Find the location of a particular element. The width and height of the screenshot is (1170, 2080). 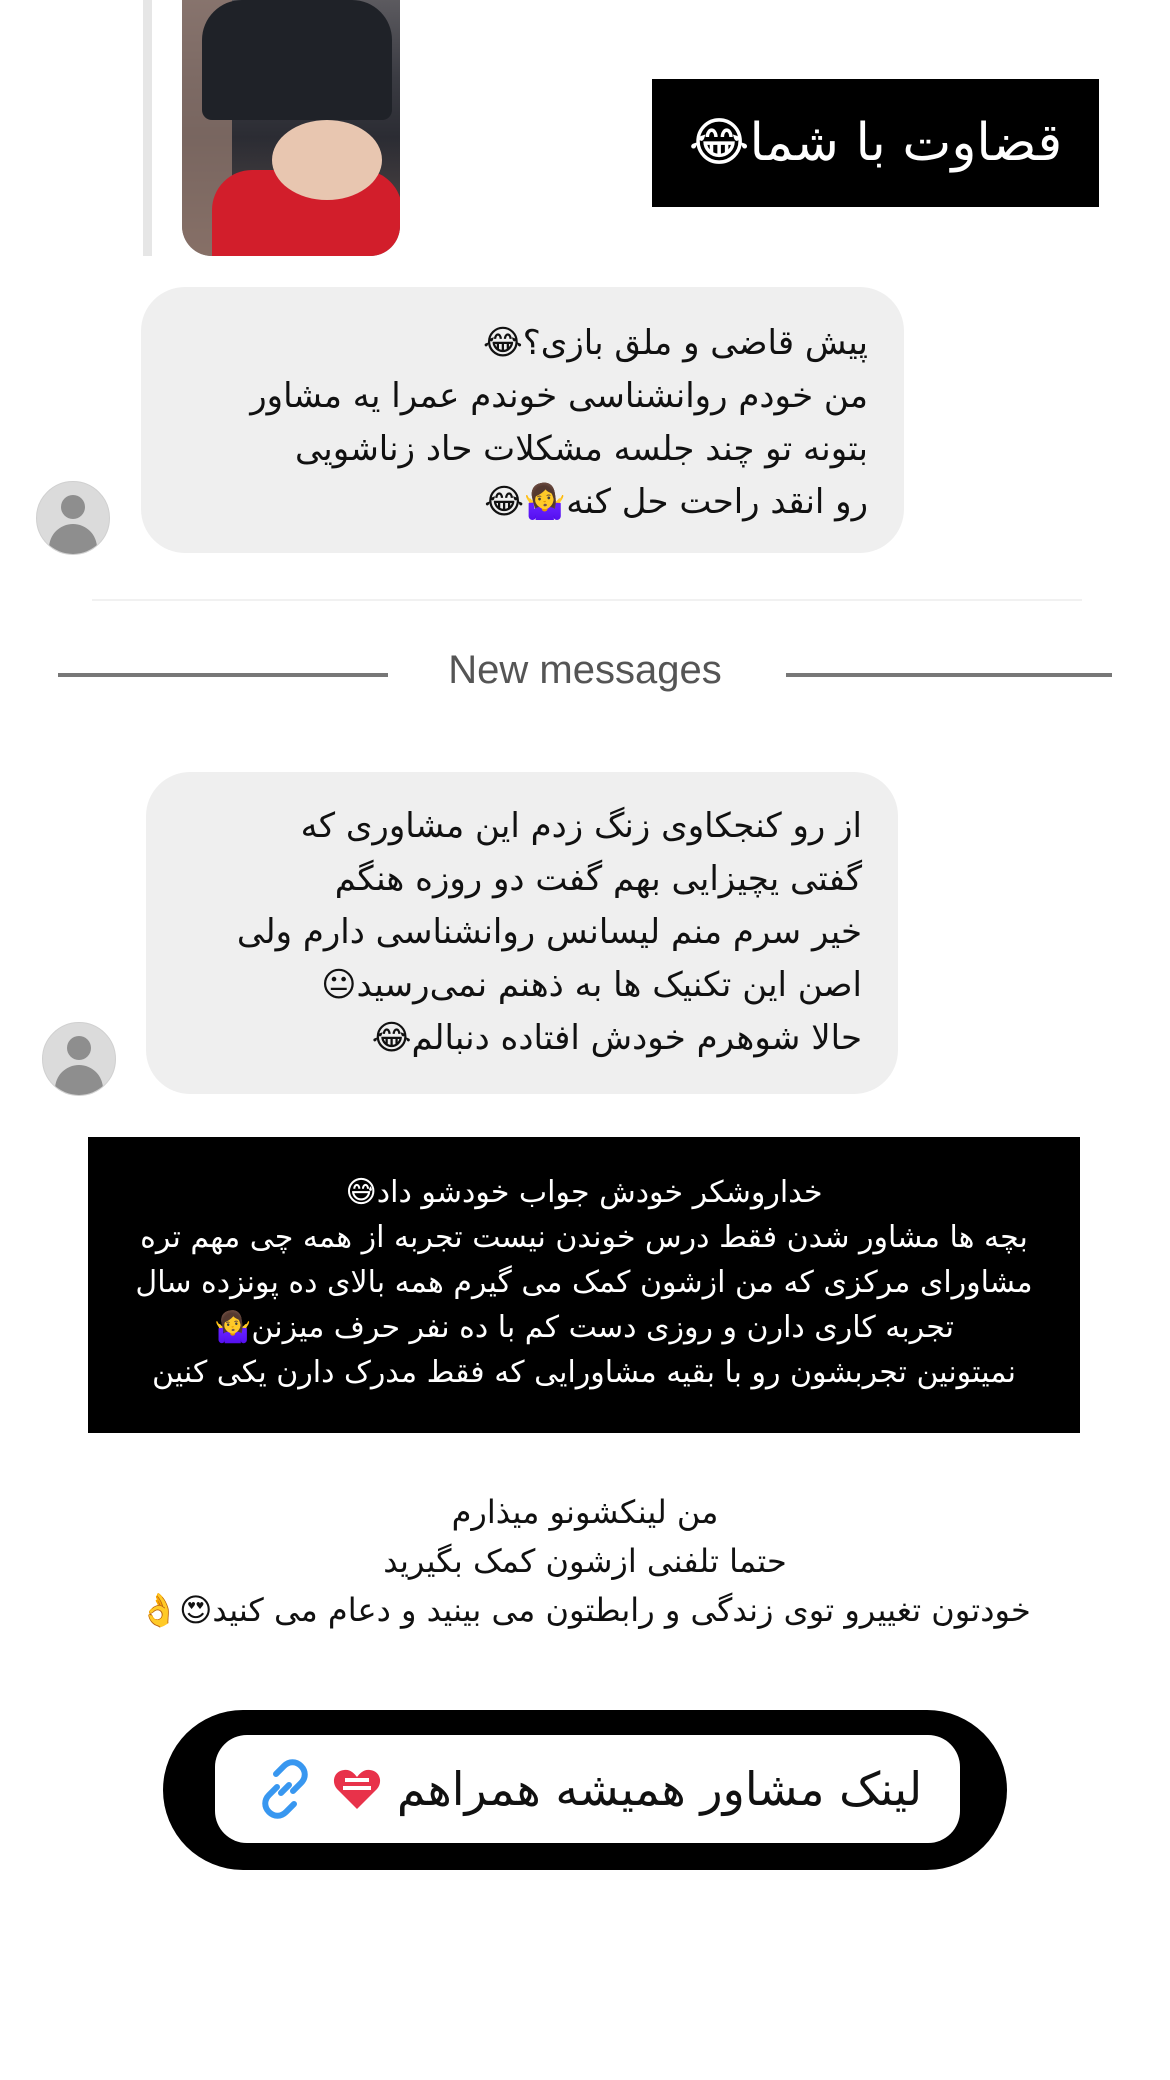

link-icon is located at coordinates (285, 1789).